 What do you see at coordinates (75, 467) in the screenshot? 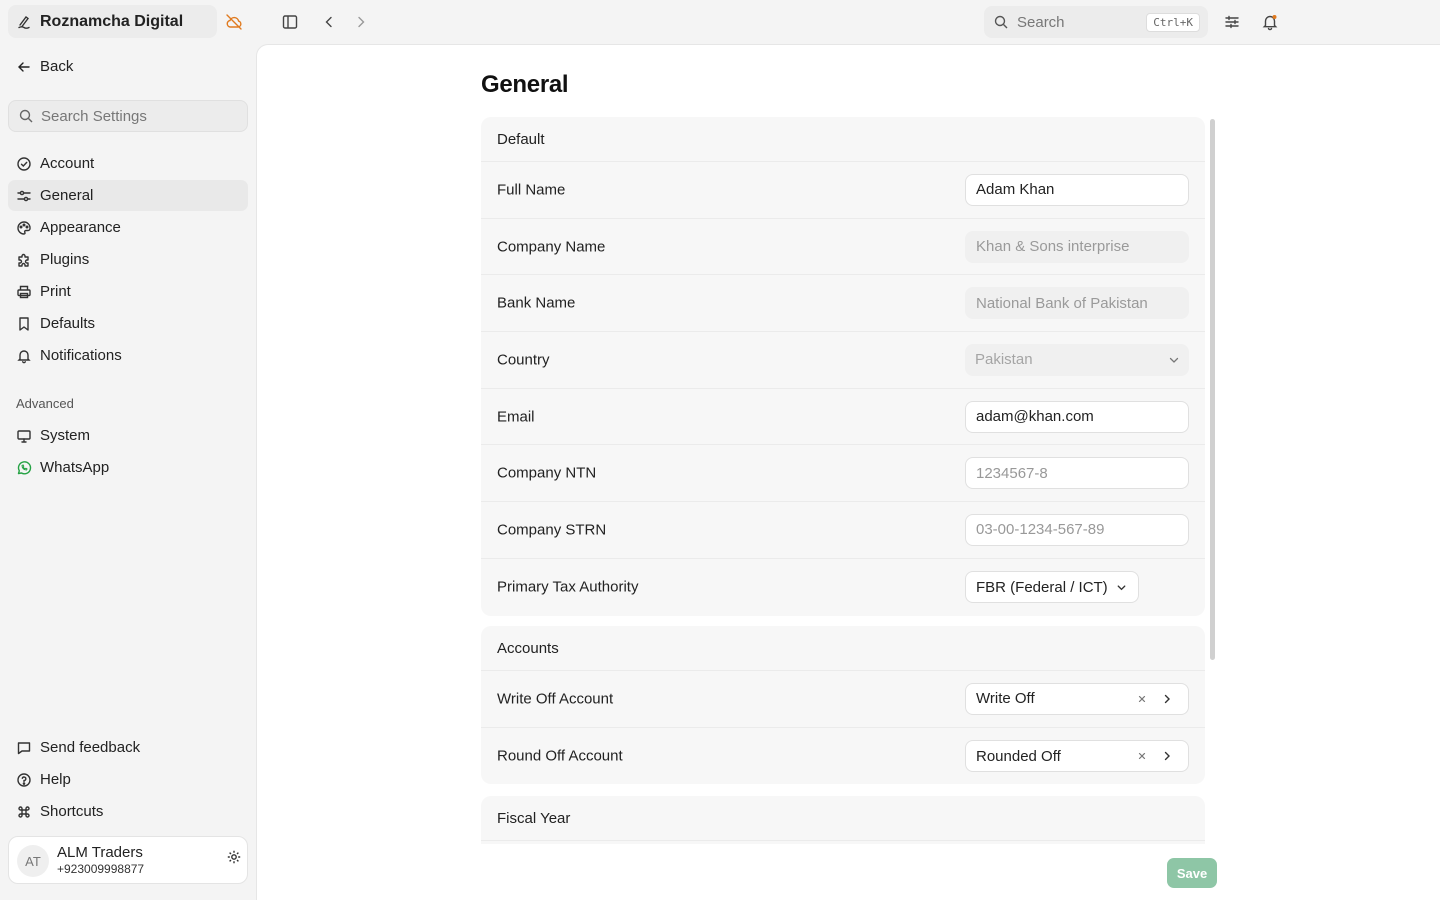
I see `sidebar-item-label: WhatsApp` at bounding box center [75, 467].